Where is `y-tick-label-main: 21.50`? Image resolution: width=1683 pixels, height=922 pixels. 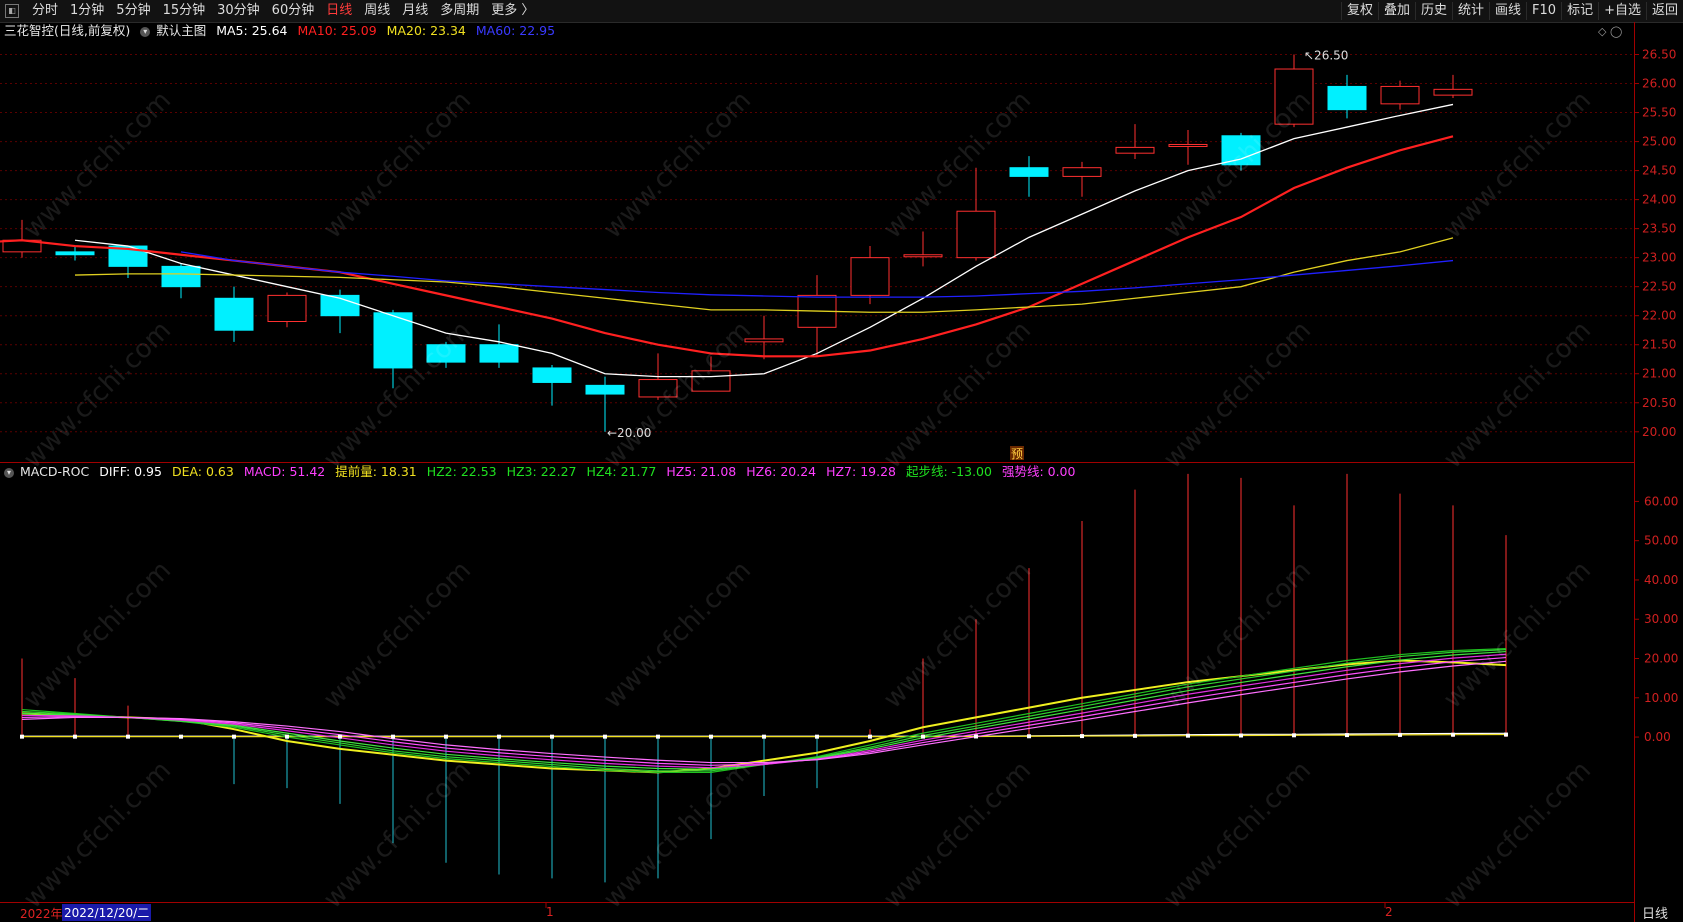 y-tick-label-main: 21.50 is located at coordinates (1659, 345).